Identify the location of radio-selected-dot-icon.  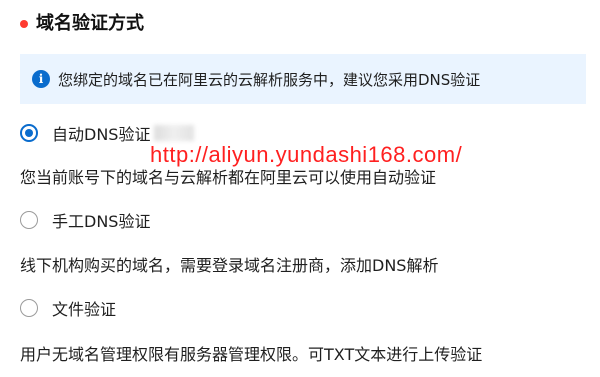
(29, 133).